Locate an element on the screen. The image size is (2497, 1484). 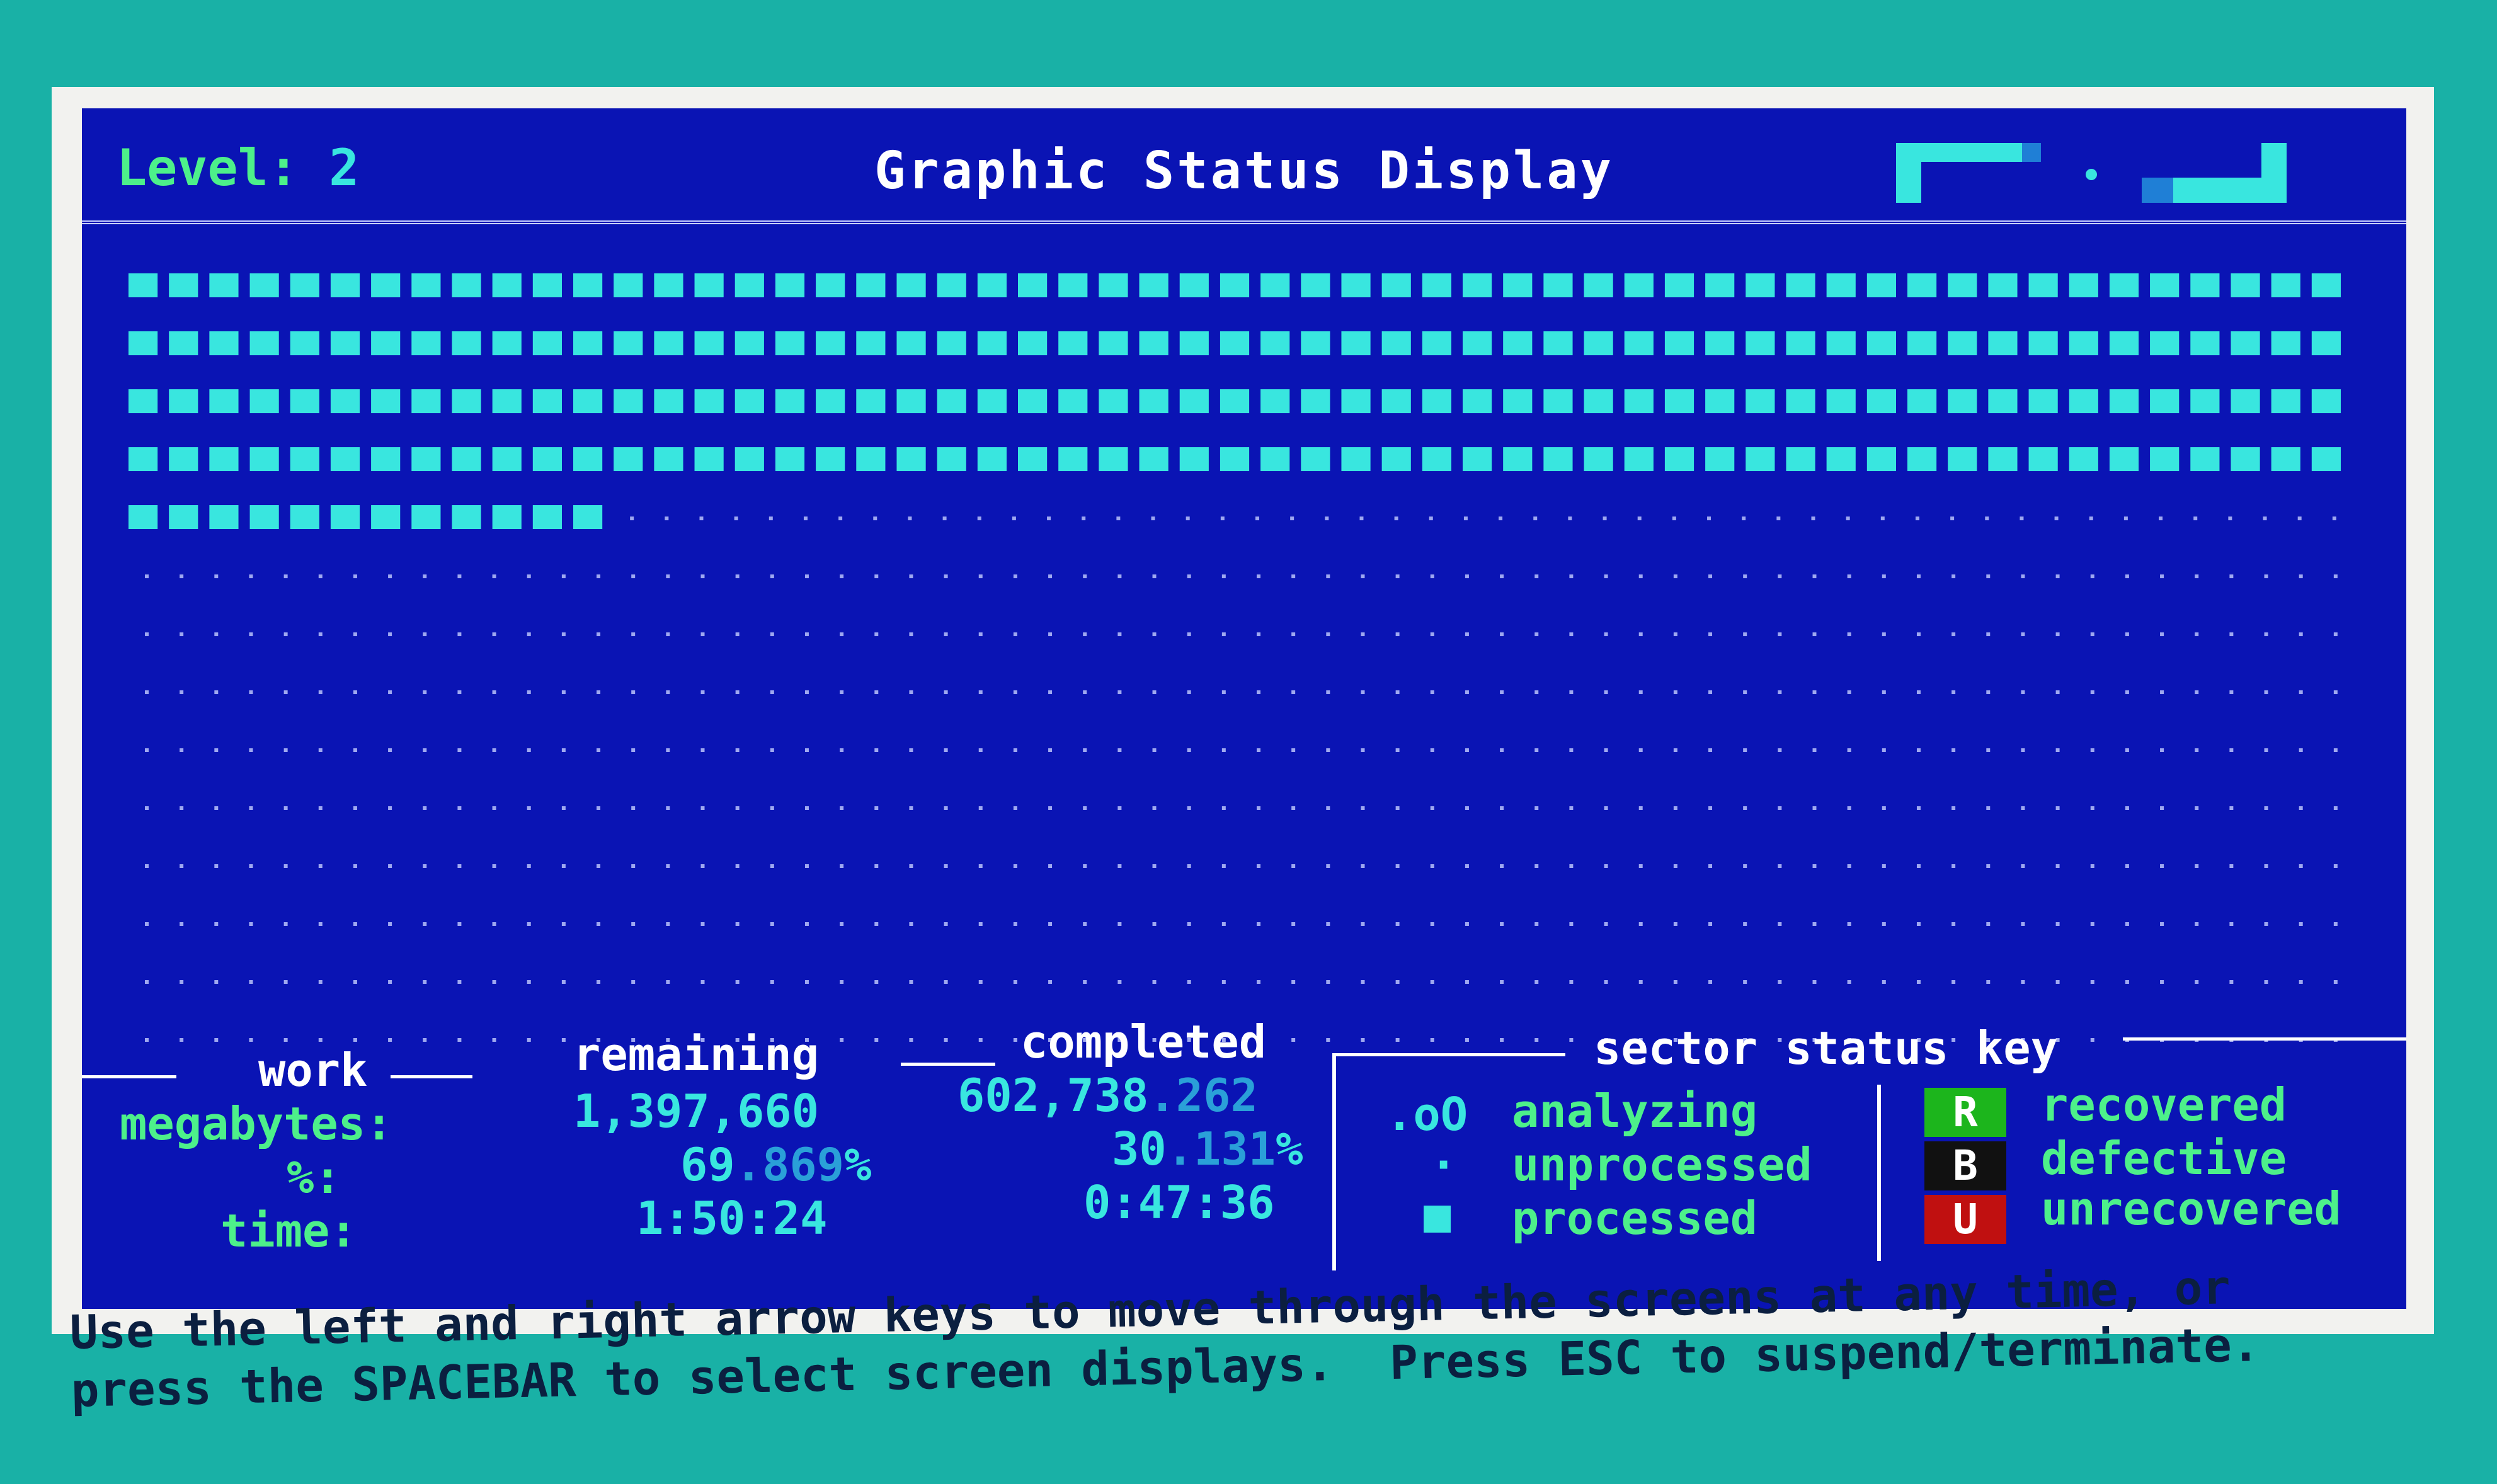
key-title: sector status key is located at coordinates (1826, 1048).